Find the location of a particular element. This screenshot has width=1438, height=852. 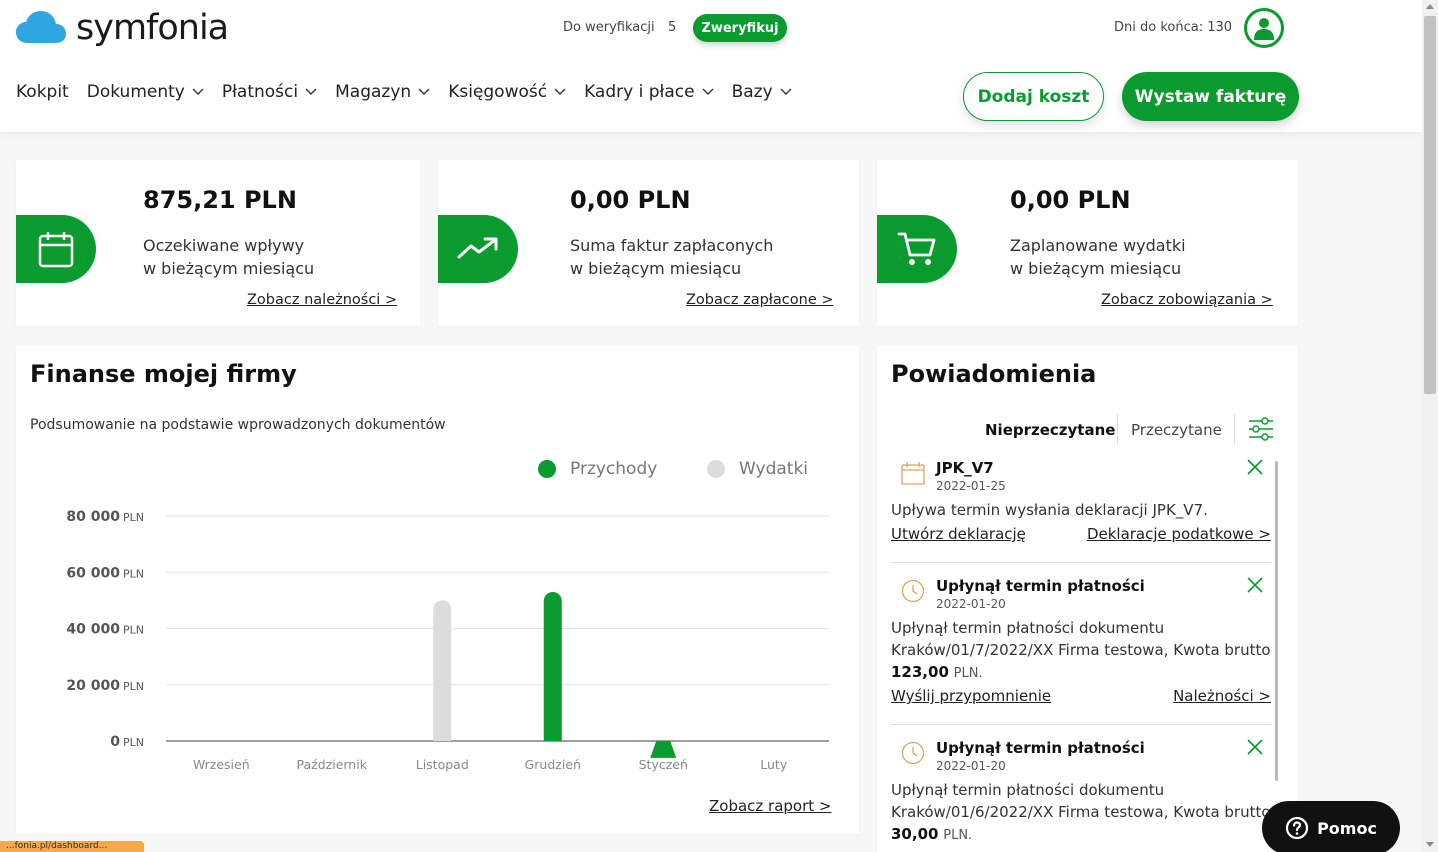

nav-item-kokpit: Kokpit is located at coordinates (42, 92).